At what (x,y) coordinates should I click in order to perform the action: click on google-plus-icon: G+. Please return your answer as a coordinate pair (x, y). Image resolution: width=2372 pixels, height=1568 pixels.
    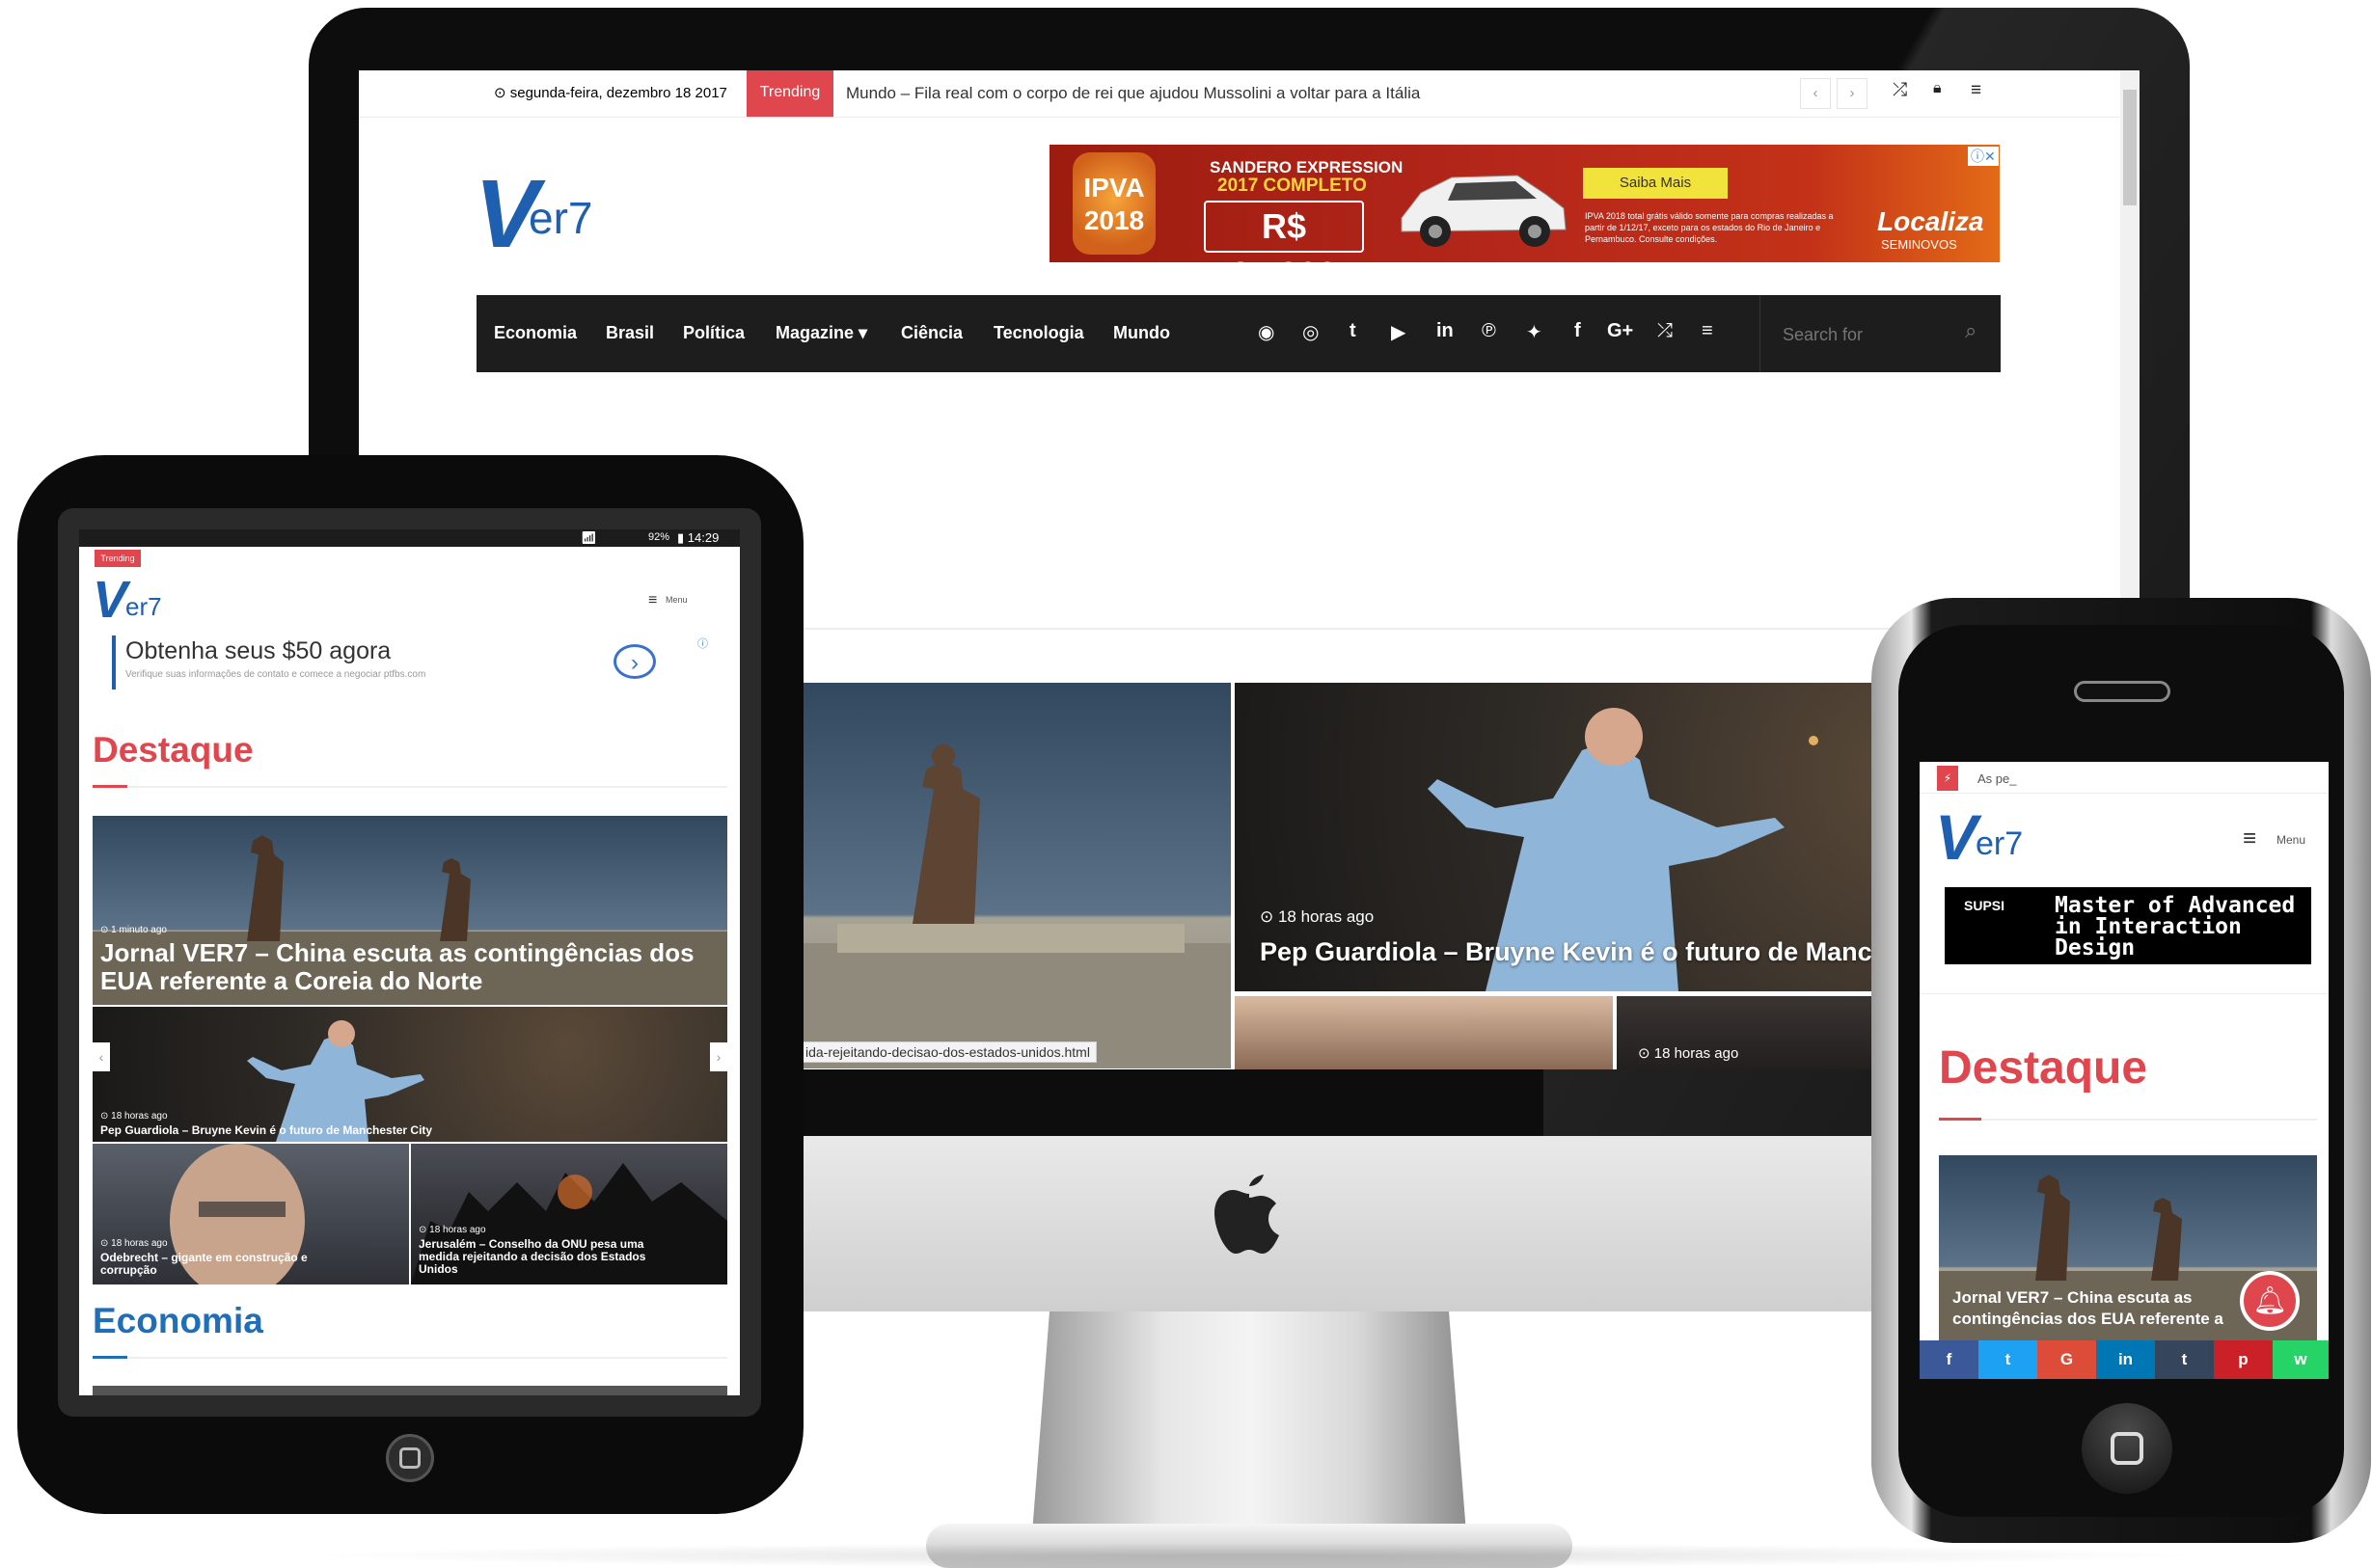
    Looking at the image, I should click on (1620, 331).